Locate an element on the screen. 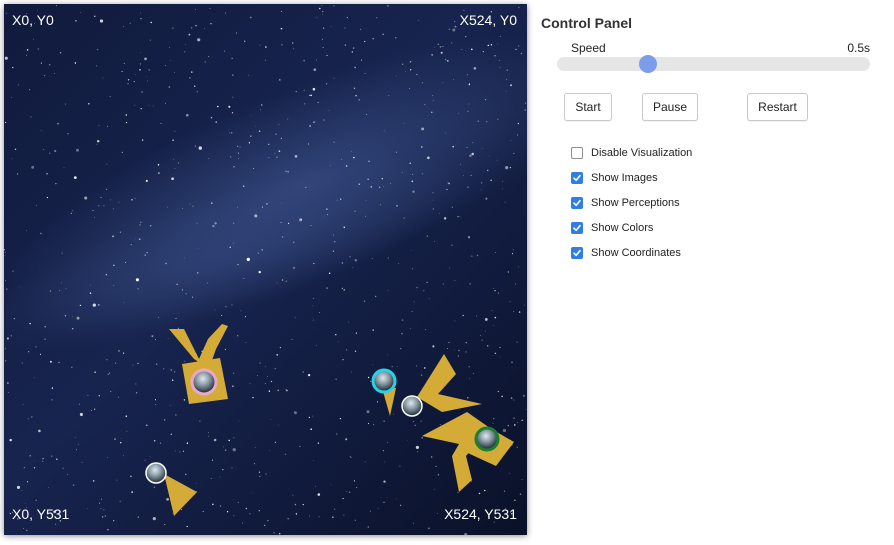 The width and height of the screenshot is (894, 545). option-label: Show Perceptions is located at coordinates (635, 202).